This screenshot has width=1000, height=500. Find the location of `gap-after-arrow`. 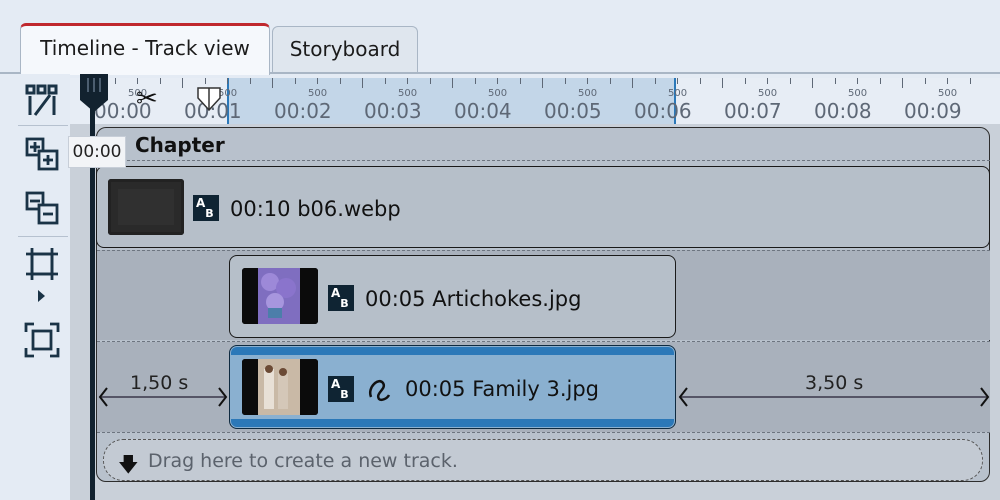

gap-after-arrow is located at coordinates (834, 397).